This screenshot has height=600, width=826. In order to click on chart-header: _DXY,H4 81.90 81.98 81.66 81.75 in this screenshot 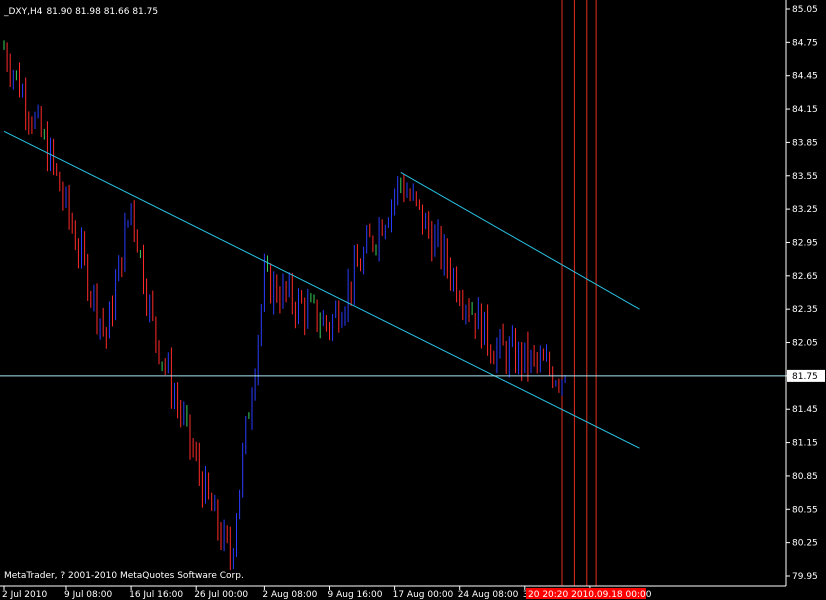, I will do `click(80, 12)`.